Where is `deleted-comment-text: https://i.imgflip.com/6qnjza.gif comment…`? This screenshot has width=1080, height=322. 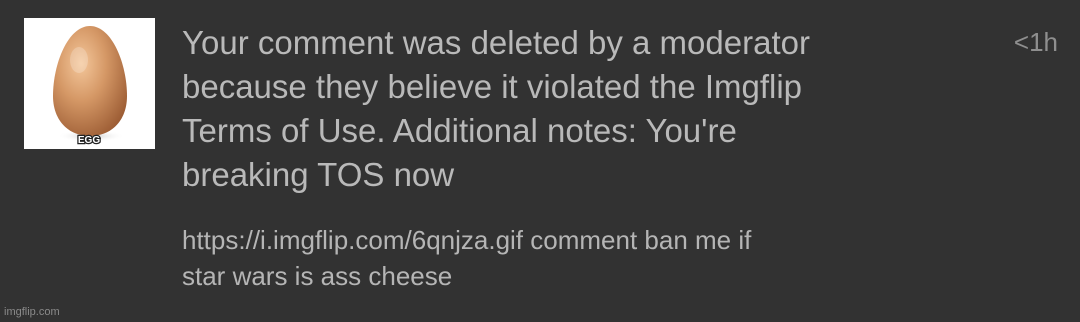
deleted-comment-text: https://i.imgflip.com/6qnjza.gif comment… is located at coordinates (467, 258).